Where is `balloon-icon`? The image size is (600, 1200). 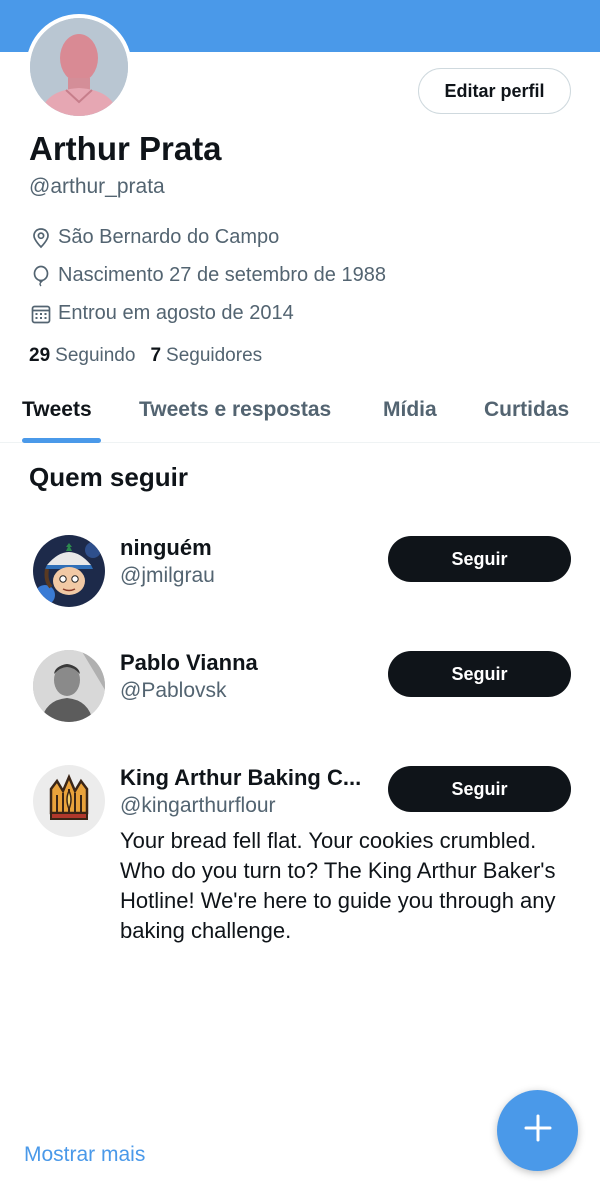
balloon-icon is located at coordinates (41, 276).